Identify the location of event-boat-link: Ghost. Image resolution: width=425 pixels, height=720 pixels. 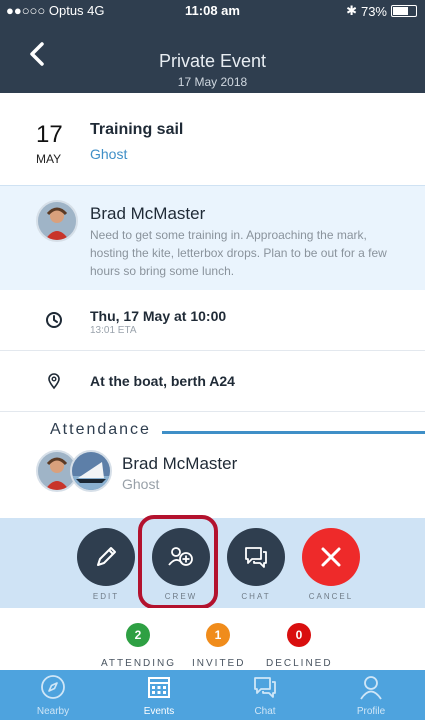
(108, 154).